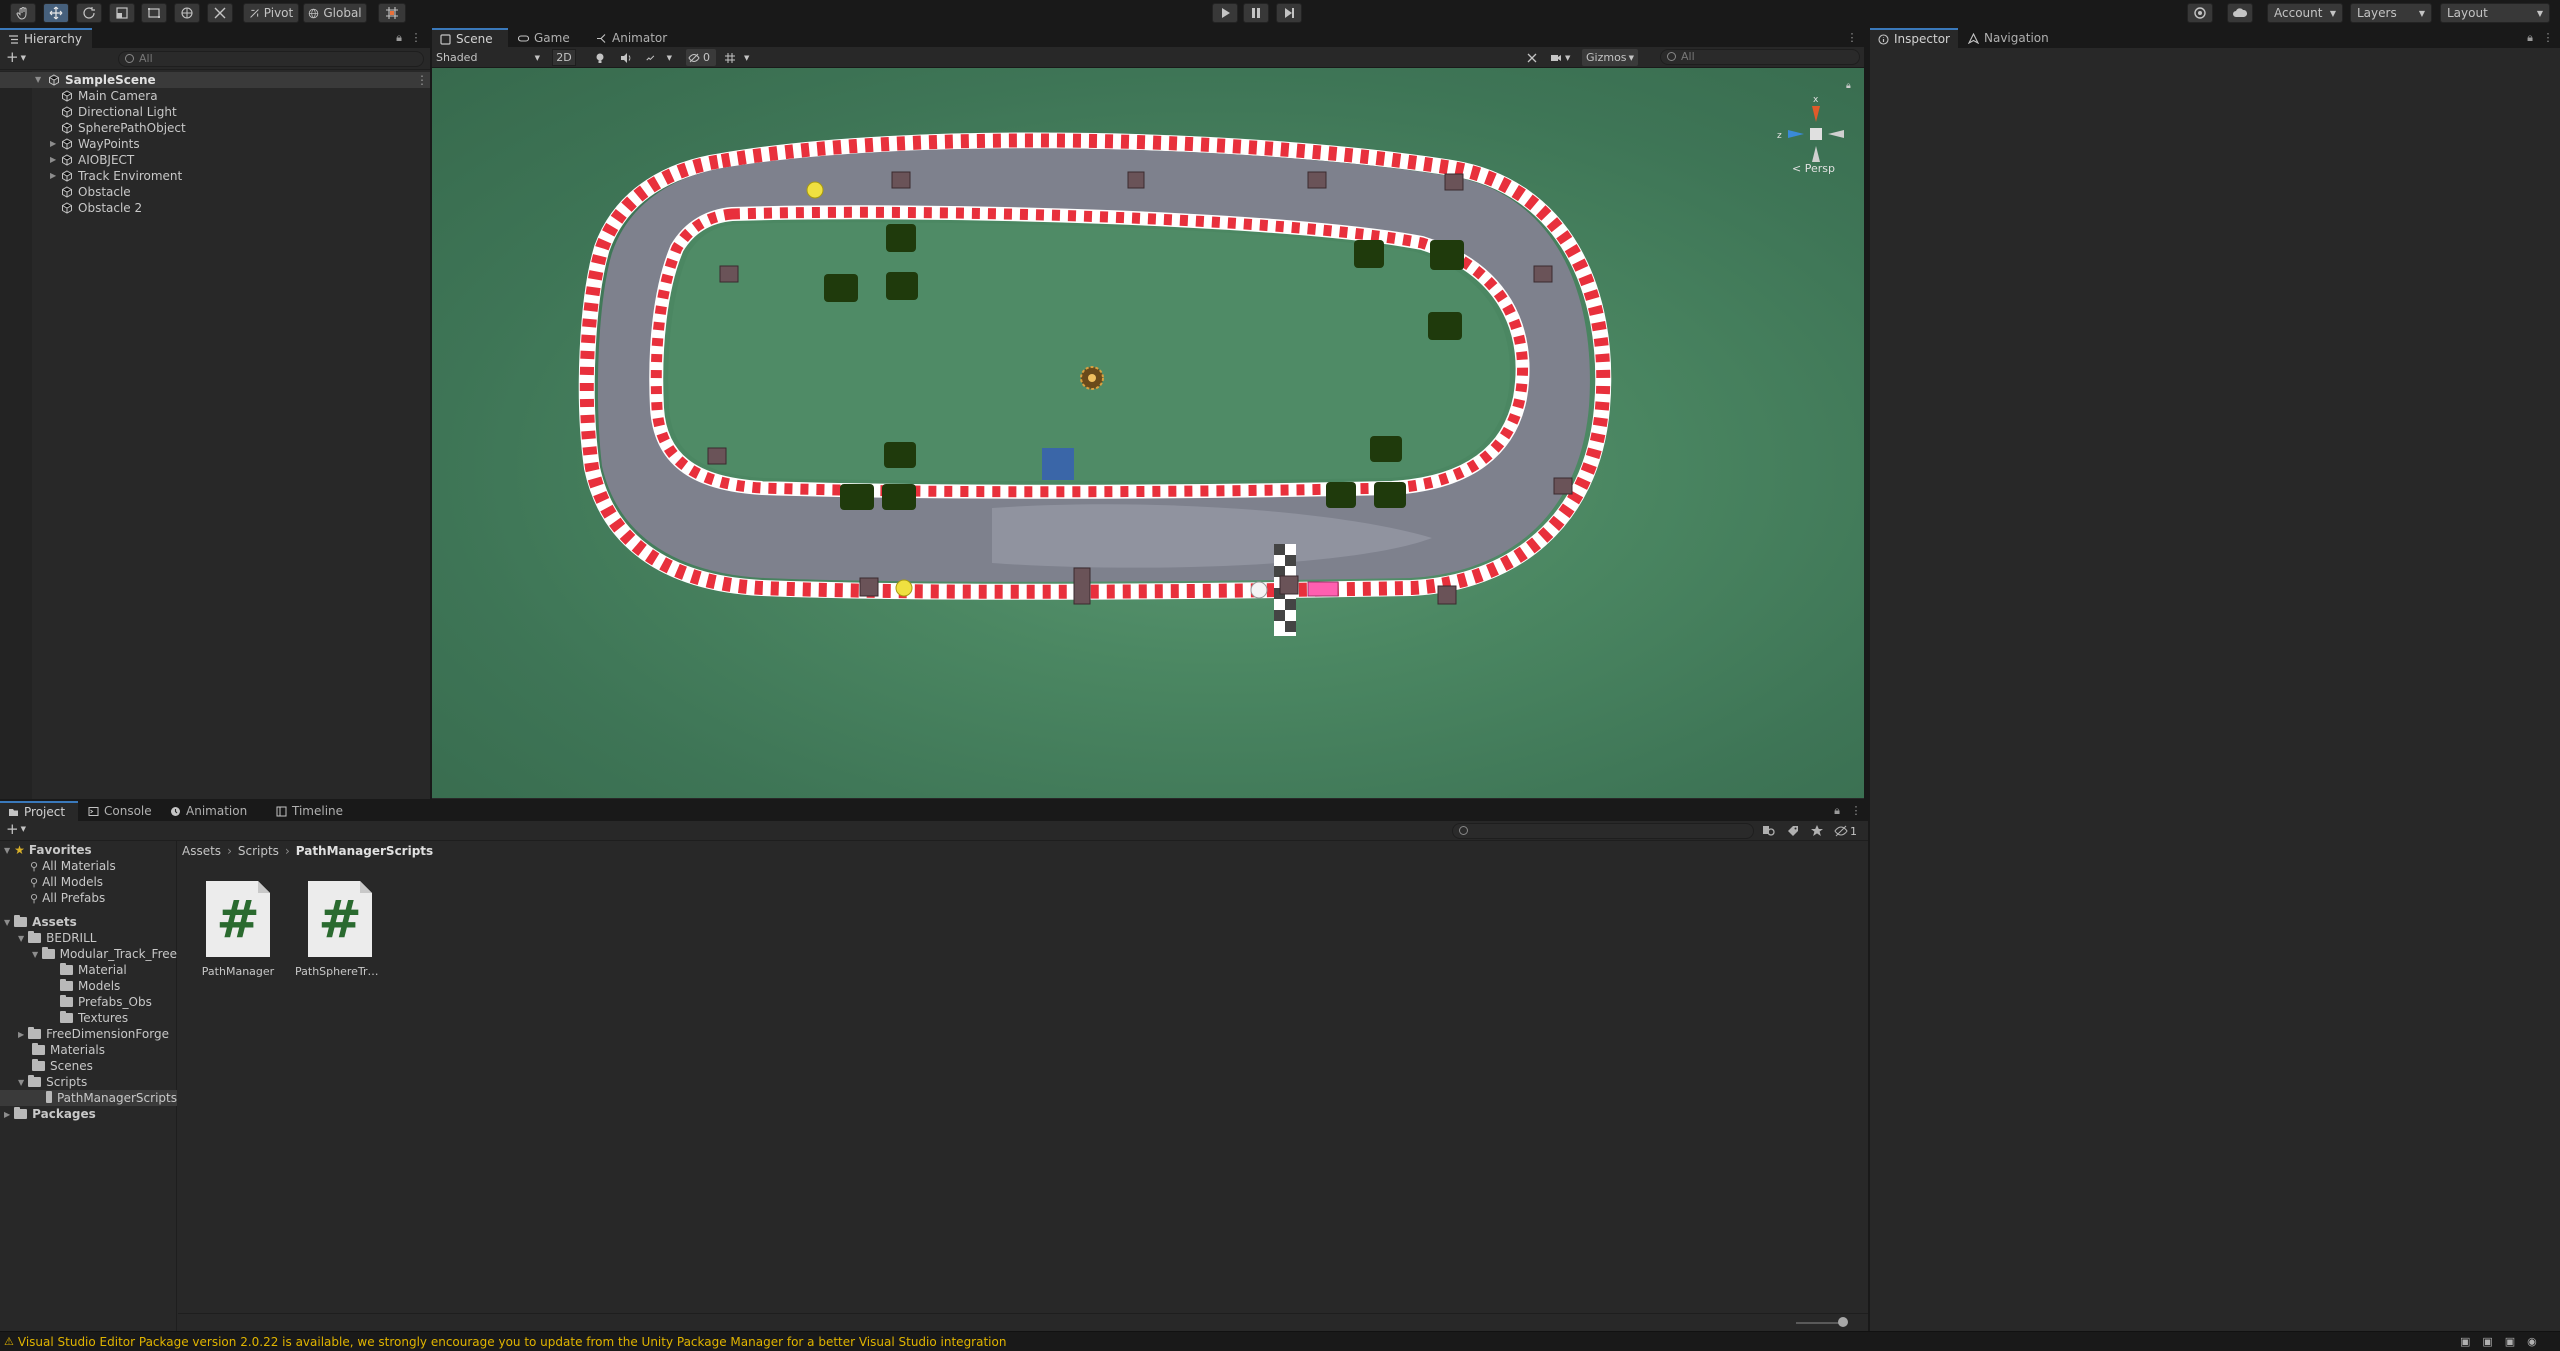 This screenshot has height=1351, width=2560. Describe the element at coordinates (154, 13) in the screenshot. I see `rect-tool-button` at that location.